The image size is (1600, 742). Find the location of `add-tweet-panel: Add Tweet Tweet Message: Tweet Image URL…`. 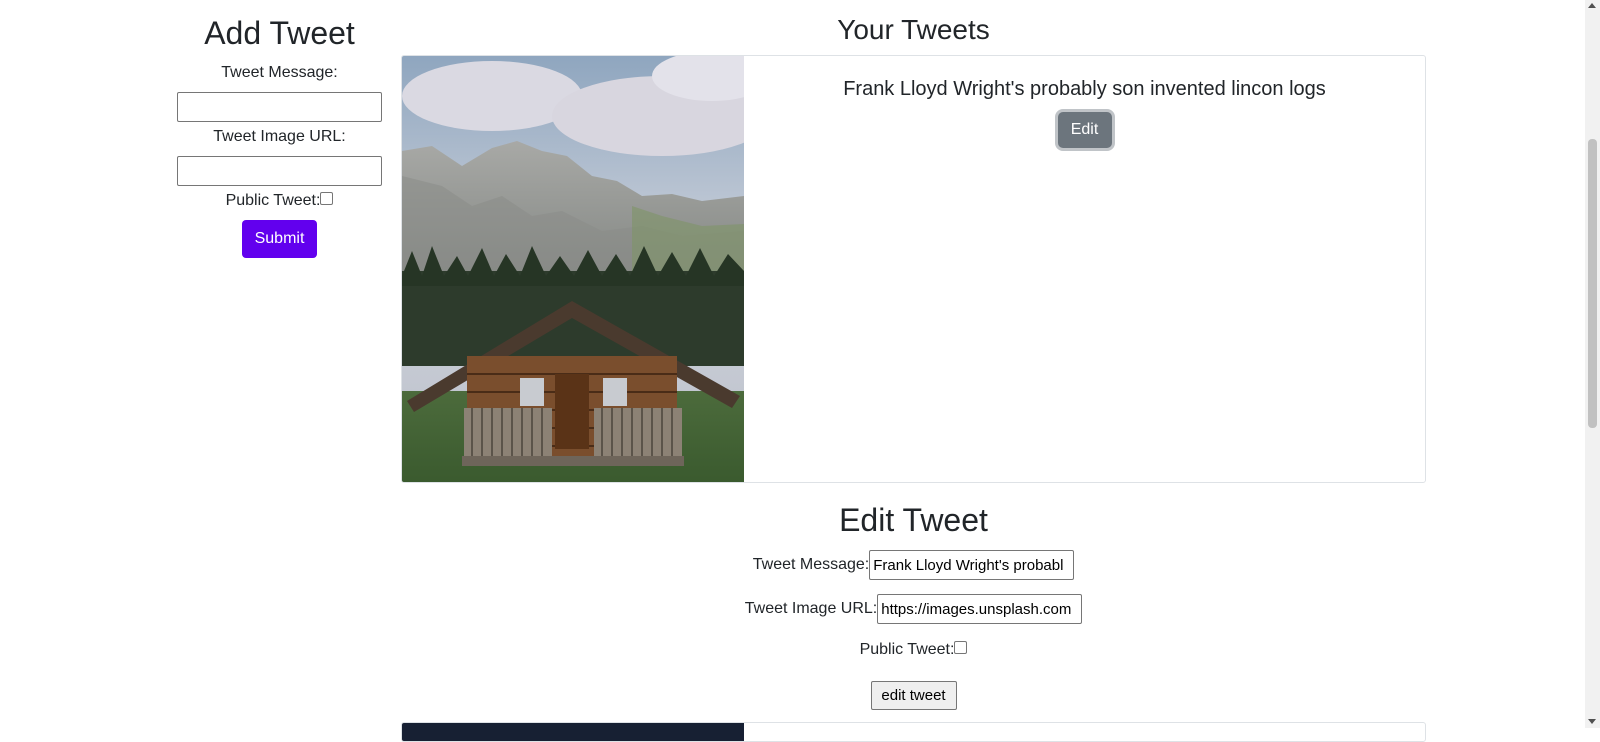

add-tweet-panel: Add Tweet Tweet Message: Tweet Image URL… is located at coordinates (279, 129).